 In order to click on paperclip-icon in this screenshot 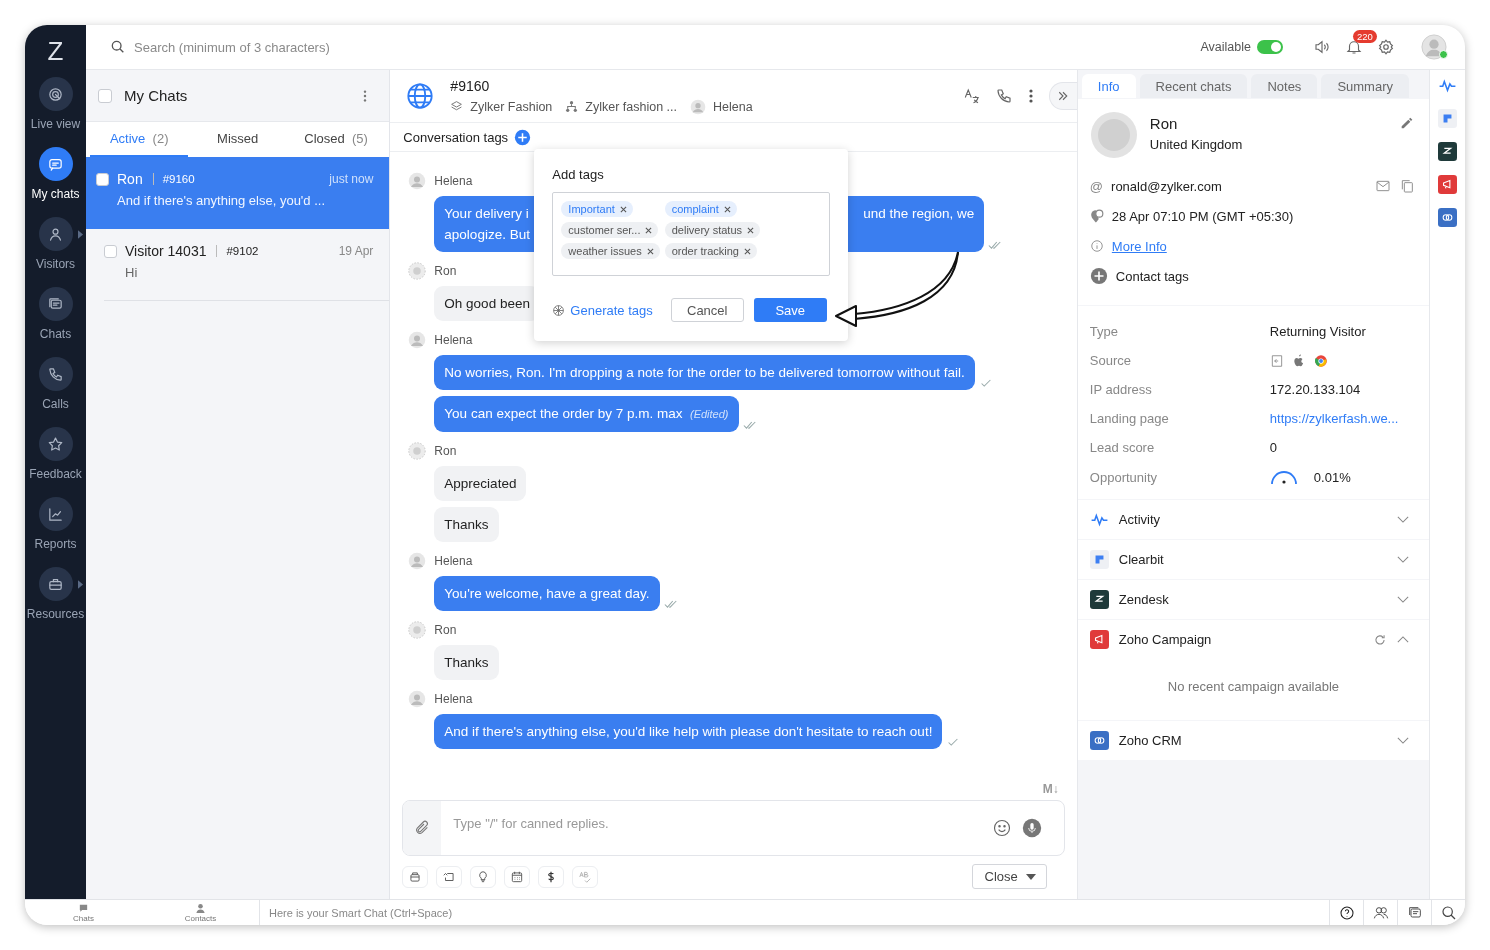, I will do `click(422, 828)`.